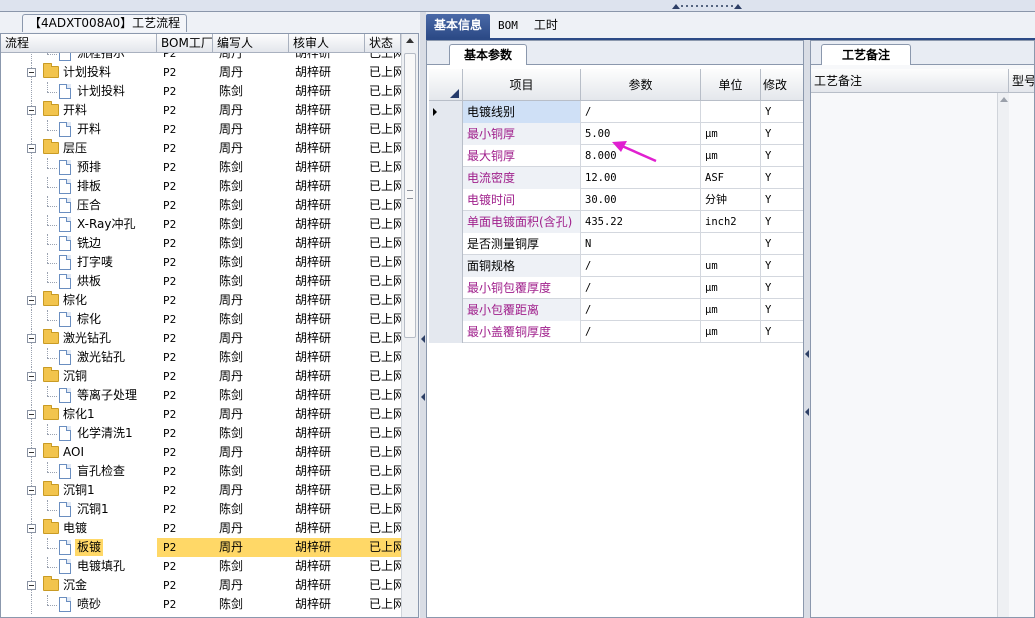  What do you see at coordinates (782, 85) in the screenshot?
I see `col-header-modify: 修改` at bounding box center [782, 85].